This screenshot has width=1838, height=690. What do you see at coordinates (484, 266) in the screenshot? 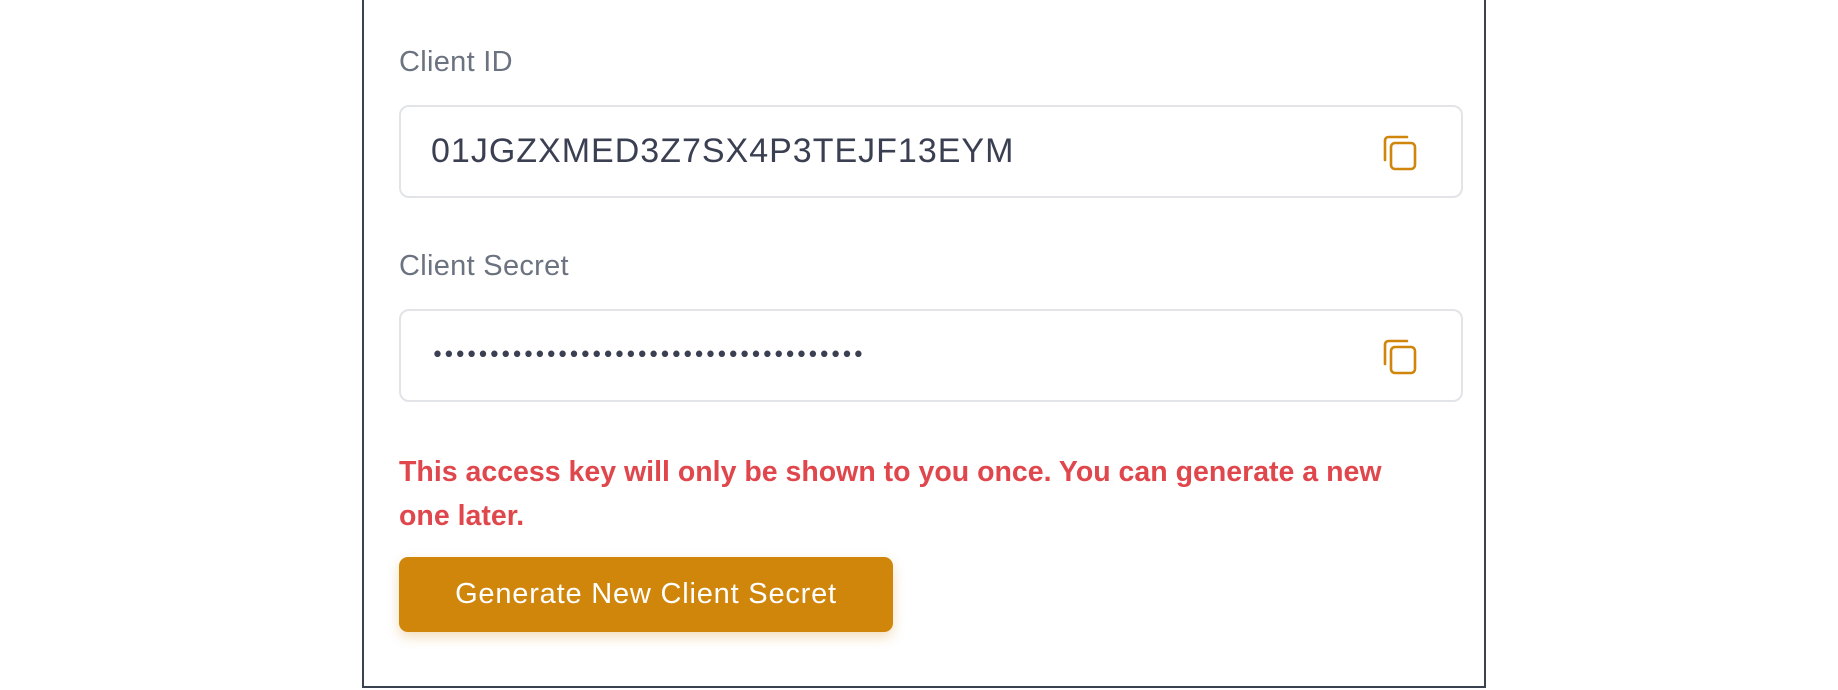
I see `client-secret-label: Client Secret` at bounding box center [484, 266].